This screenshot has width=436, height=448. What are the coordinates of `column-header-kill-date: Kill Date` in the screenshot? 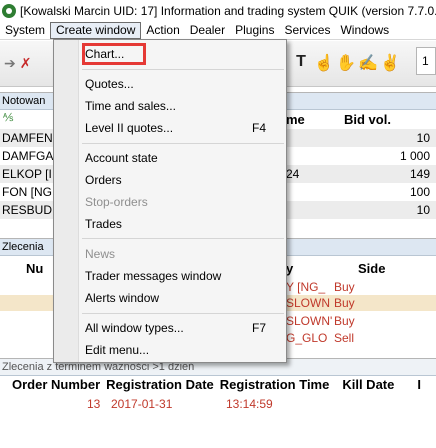 It's located at (368, 386).